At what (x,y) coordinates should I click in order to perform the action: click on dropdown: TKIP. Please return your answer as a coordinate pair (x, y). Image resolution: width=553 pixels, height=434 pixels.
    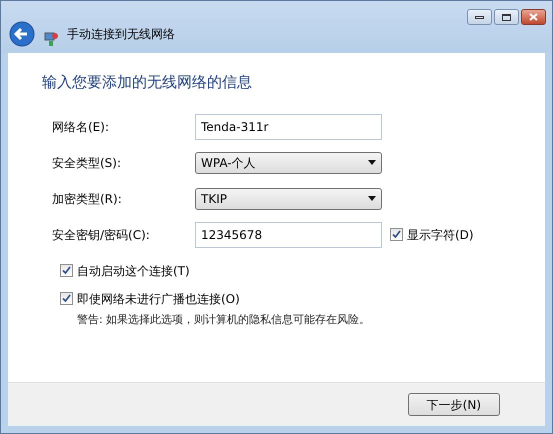
    Looking at the image, I should click on (288, 199).